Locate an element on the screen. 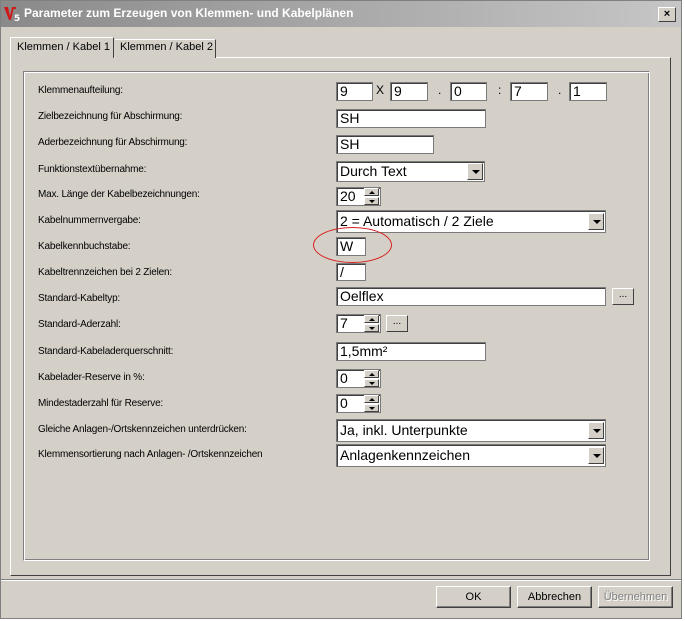 The width and height of the screenshot is (685, 621). klemmenaufteilung-field-3: 0 is located at coordinates (468, 91).